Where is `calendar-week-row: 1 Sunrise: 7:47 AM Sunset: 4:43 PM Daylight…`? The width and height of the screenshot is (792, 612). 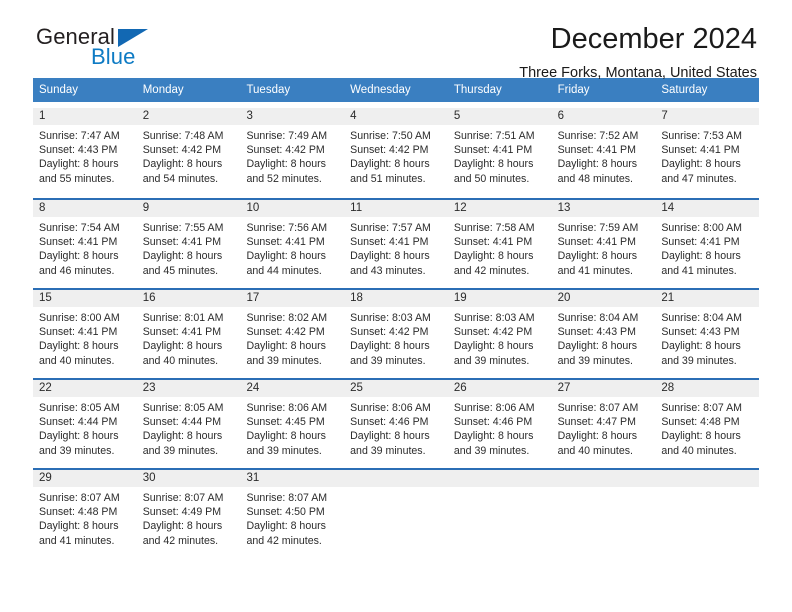 calendar-week-row: 1 Sunrise: 7:47 AM Sunset: 4:43 PM Daylight… is located at coordinates (396, 153).